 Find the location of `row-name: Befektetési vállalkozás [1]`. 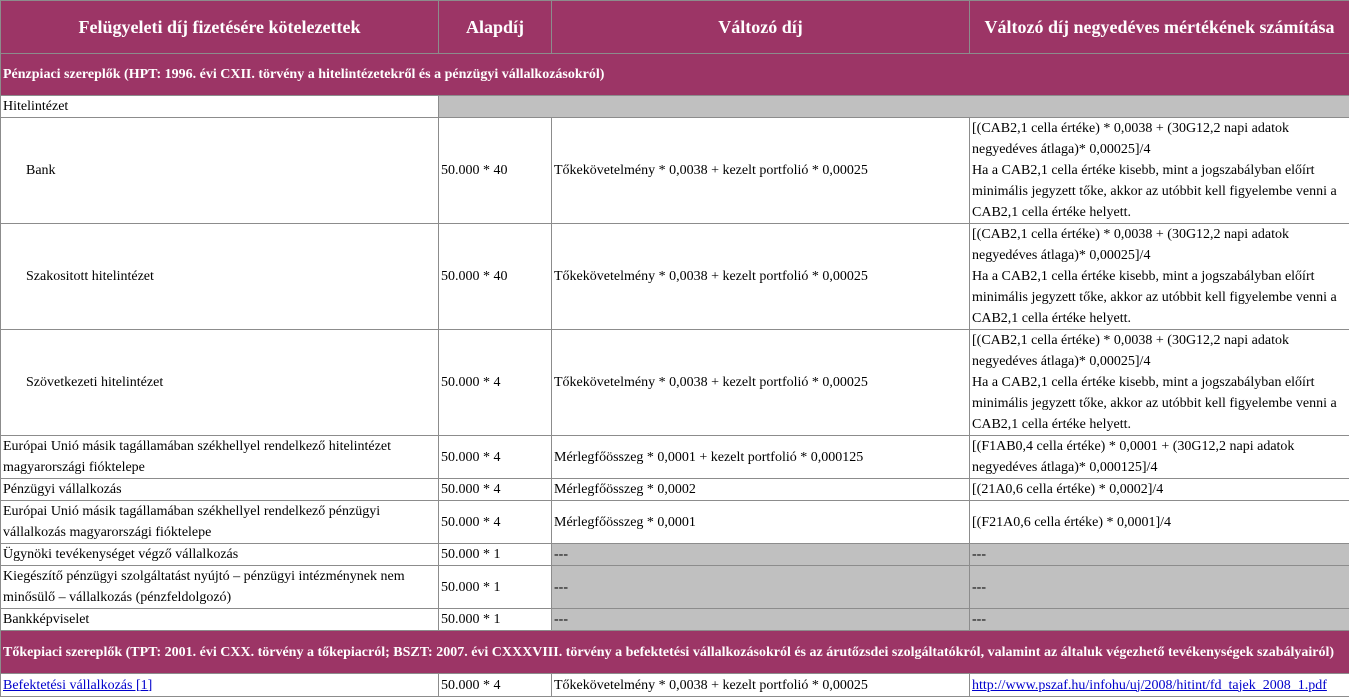

row-name: Befektetési vállalkozás [1] is located at coordinates (220, 685).